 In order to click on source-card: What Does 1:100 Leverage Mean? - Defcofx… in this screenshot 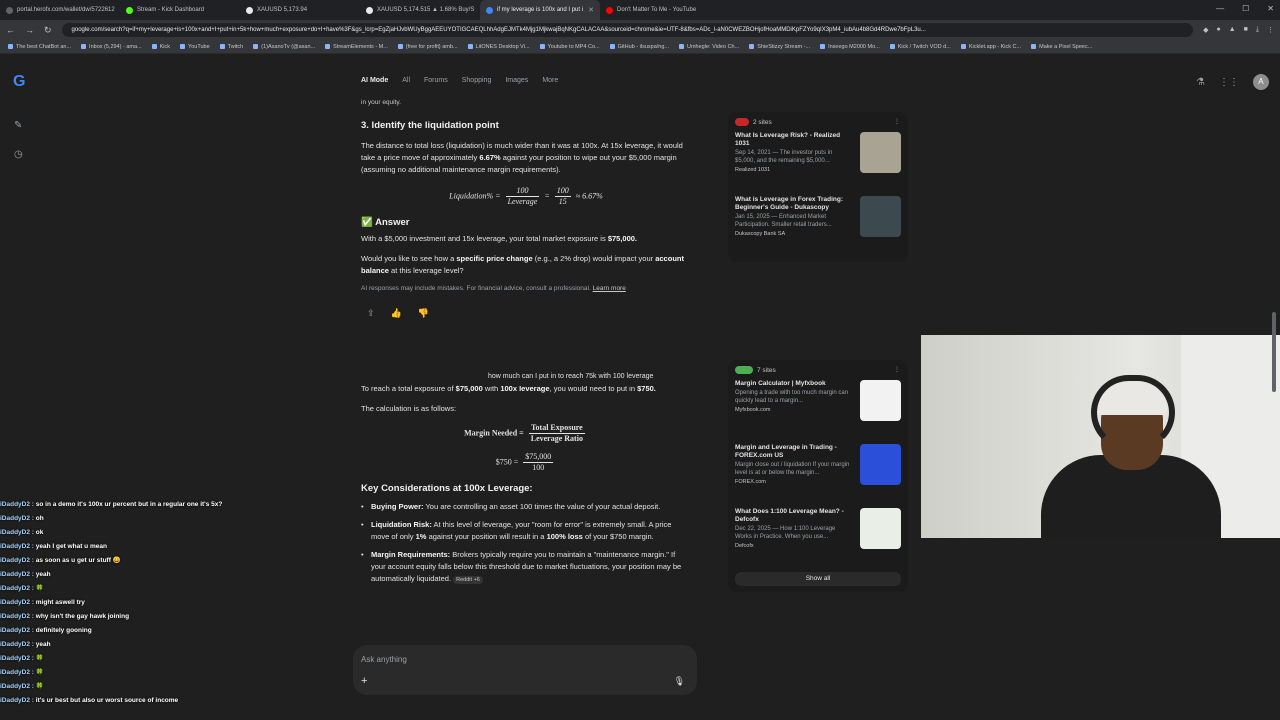, I will do `click(818, 538)`.